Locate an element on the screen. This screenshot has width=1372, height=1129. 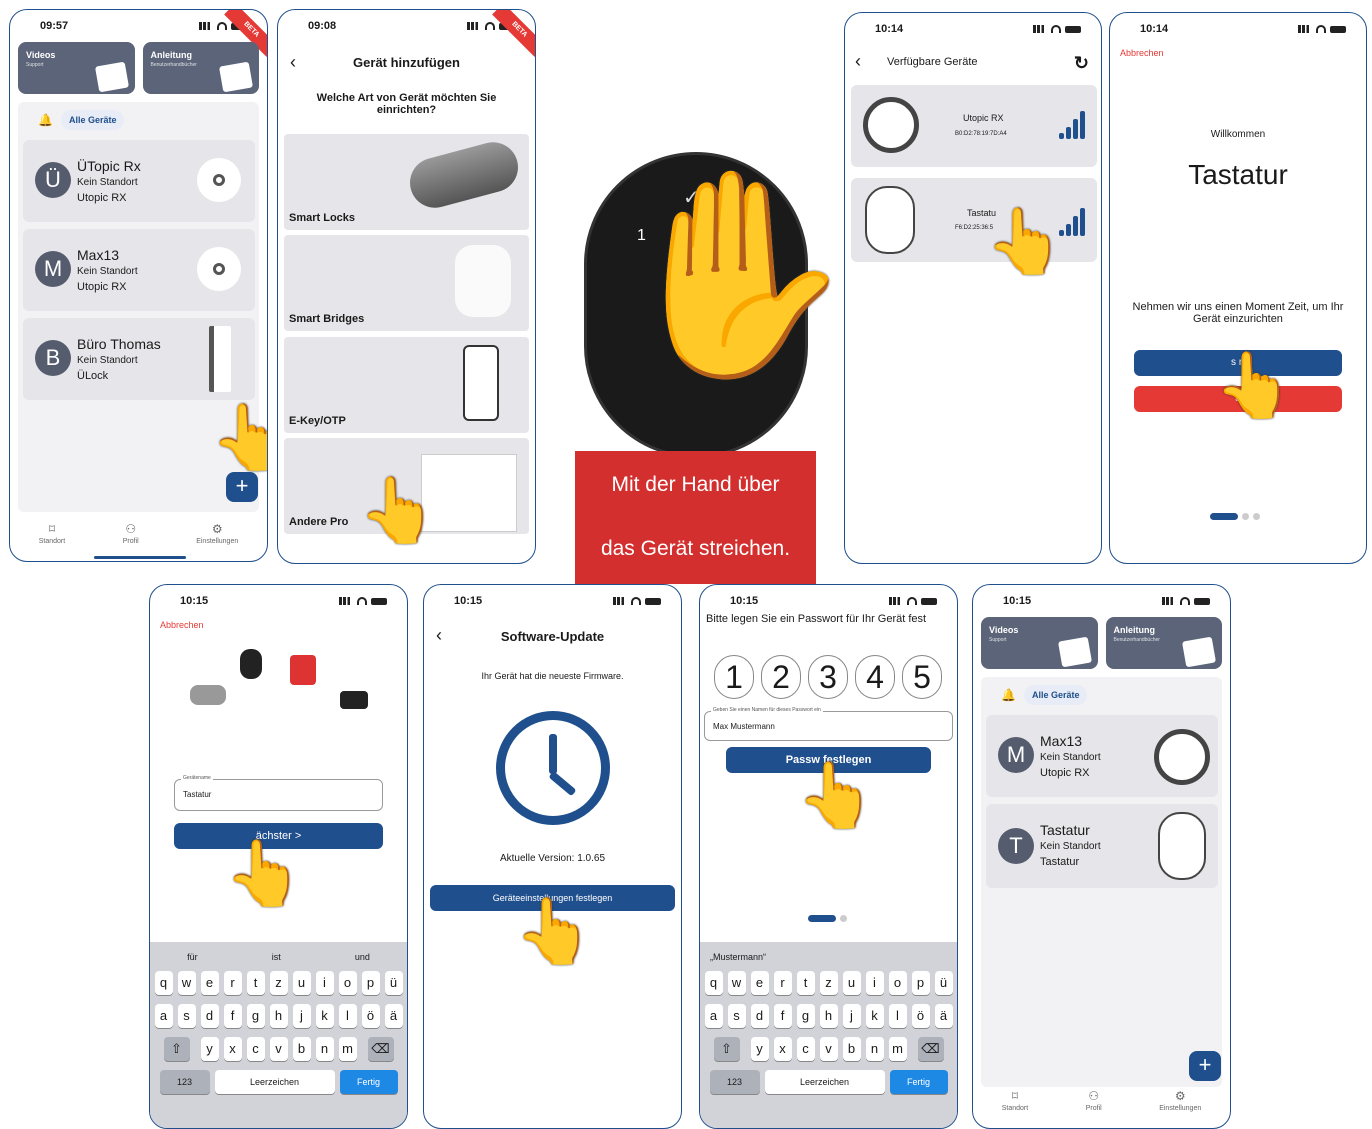
device-name-field: Gerätename Tastatur is located at coordinates (278, 793).